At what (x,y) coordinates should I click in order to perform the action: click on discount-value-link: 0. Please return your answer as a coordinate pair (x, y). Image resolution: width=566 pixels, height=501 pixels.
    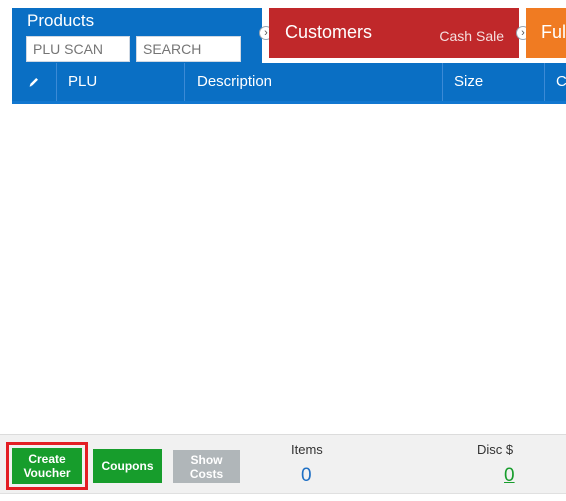
    Looking at the image, I should click on (509, 476).